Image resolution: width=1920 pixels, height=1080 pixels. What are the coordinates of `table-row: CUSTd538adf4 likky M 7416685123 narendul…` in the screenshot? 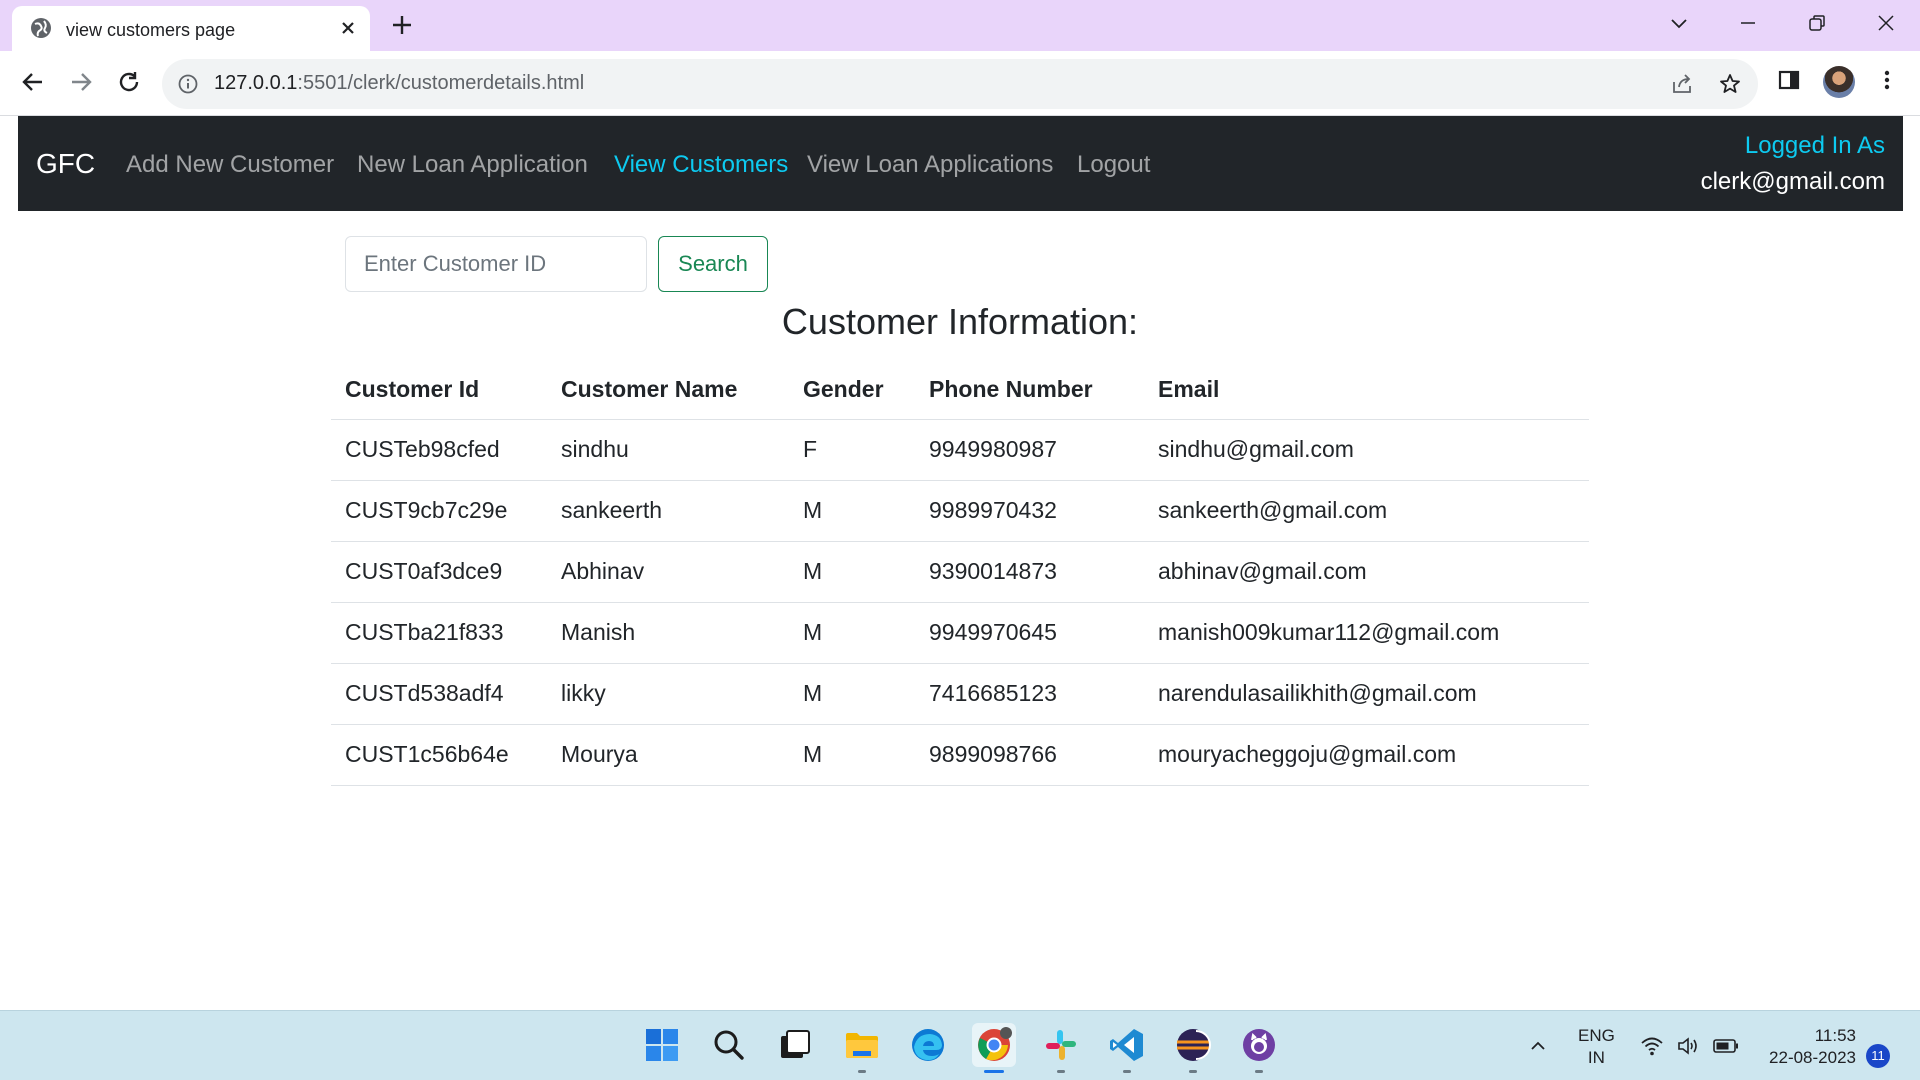 It's located at (960, 694).